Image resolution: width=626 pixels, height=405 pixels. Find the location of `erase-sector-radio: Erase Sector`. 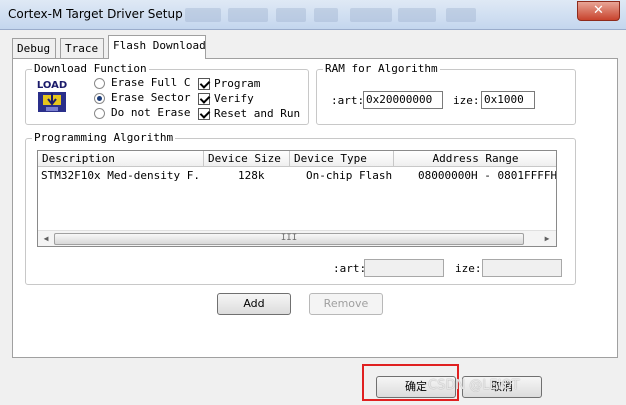

erase-sector-radio: Erase Sector is located at coordinates (142, 97).